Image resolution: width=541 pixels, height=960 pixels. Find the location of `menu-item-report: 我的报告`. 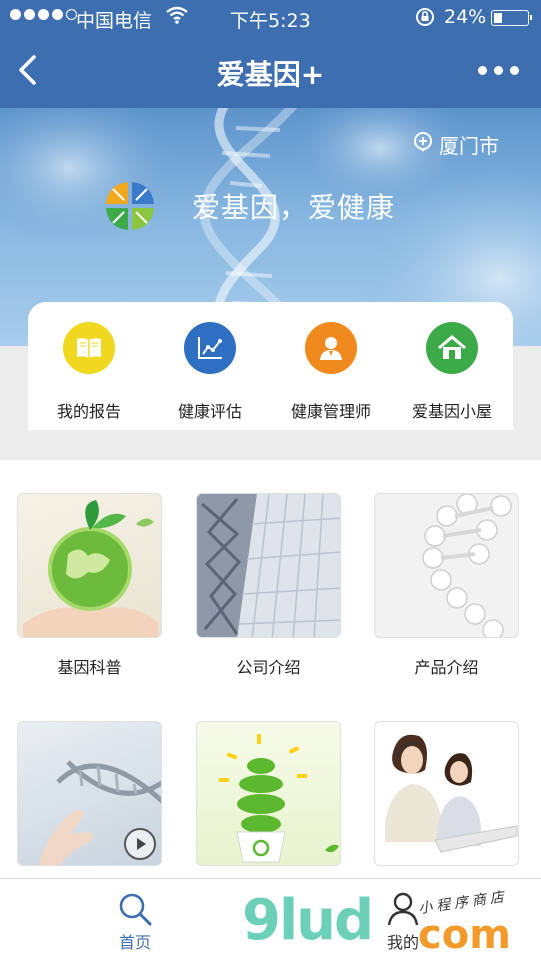

menu-item-report: 我的报告 is located at coordinates (89, 372).